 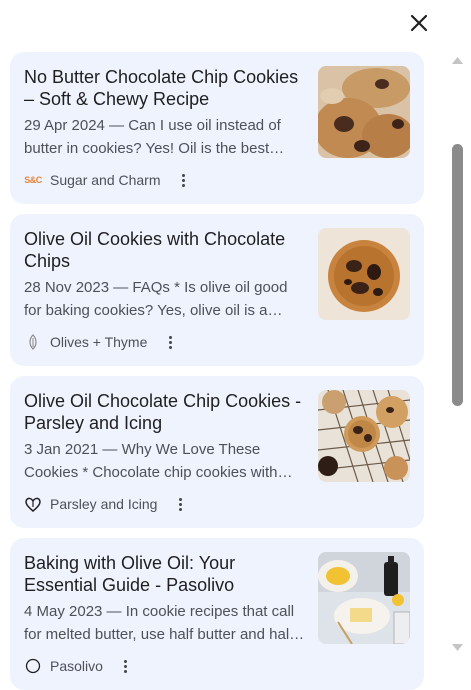 I want to click on close-icon, so click(x=419, y=23).